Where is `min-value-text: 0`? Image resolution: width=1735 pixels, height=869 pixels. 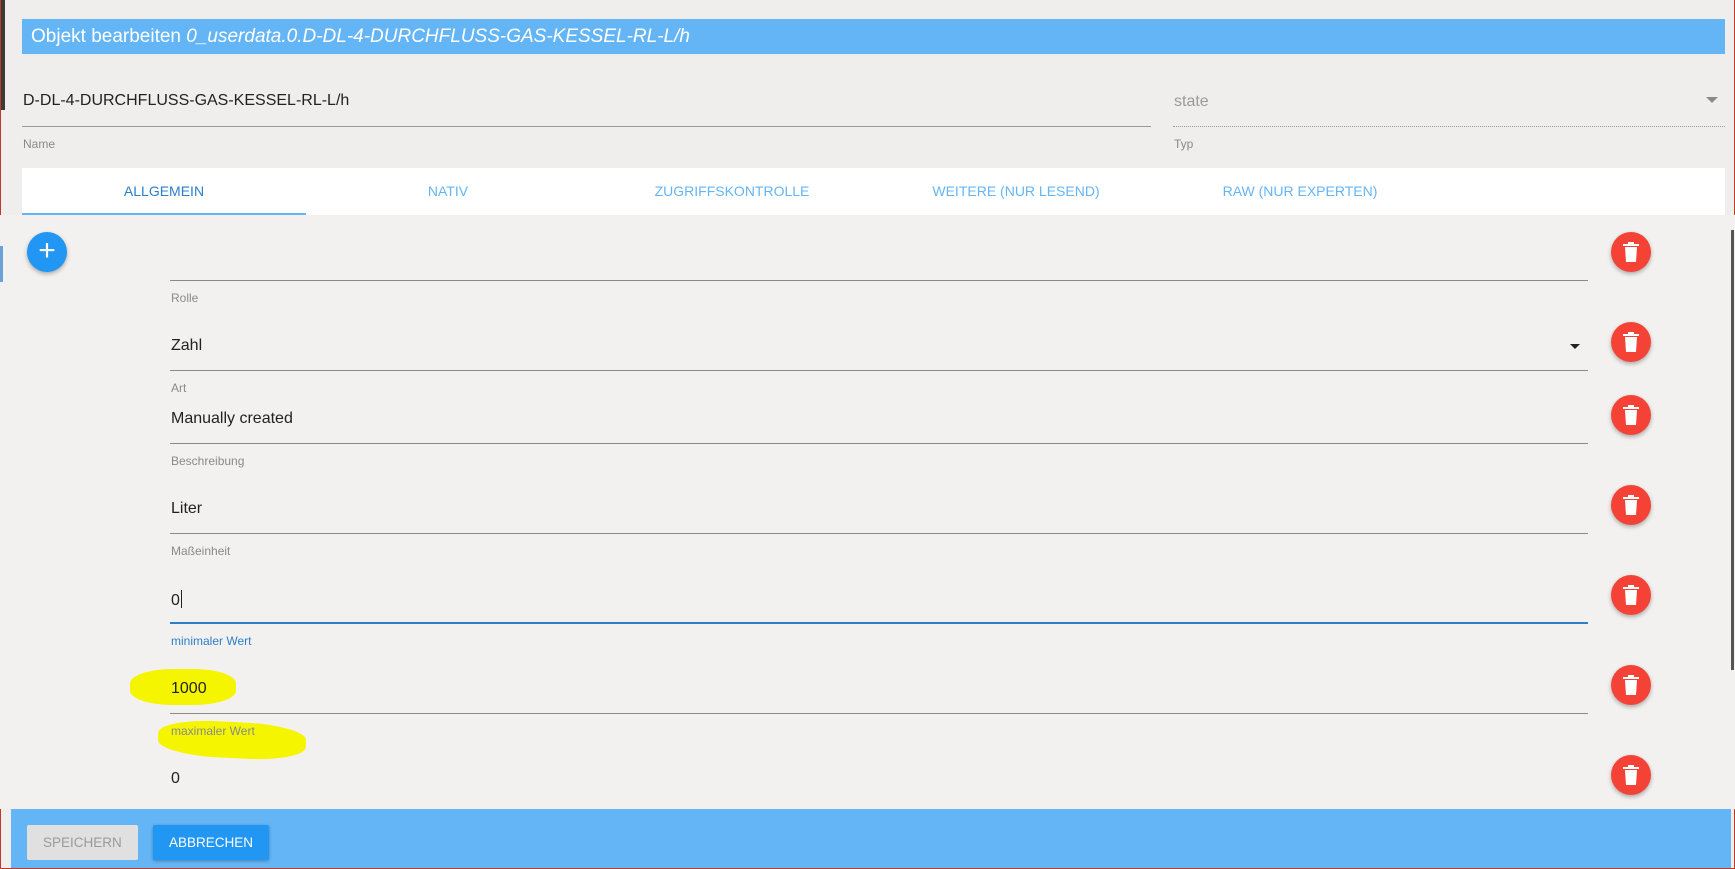
min-value-text: 0 is located at coordinates (175, 600).